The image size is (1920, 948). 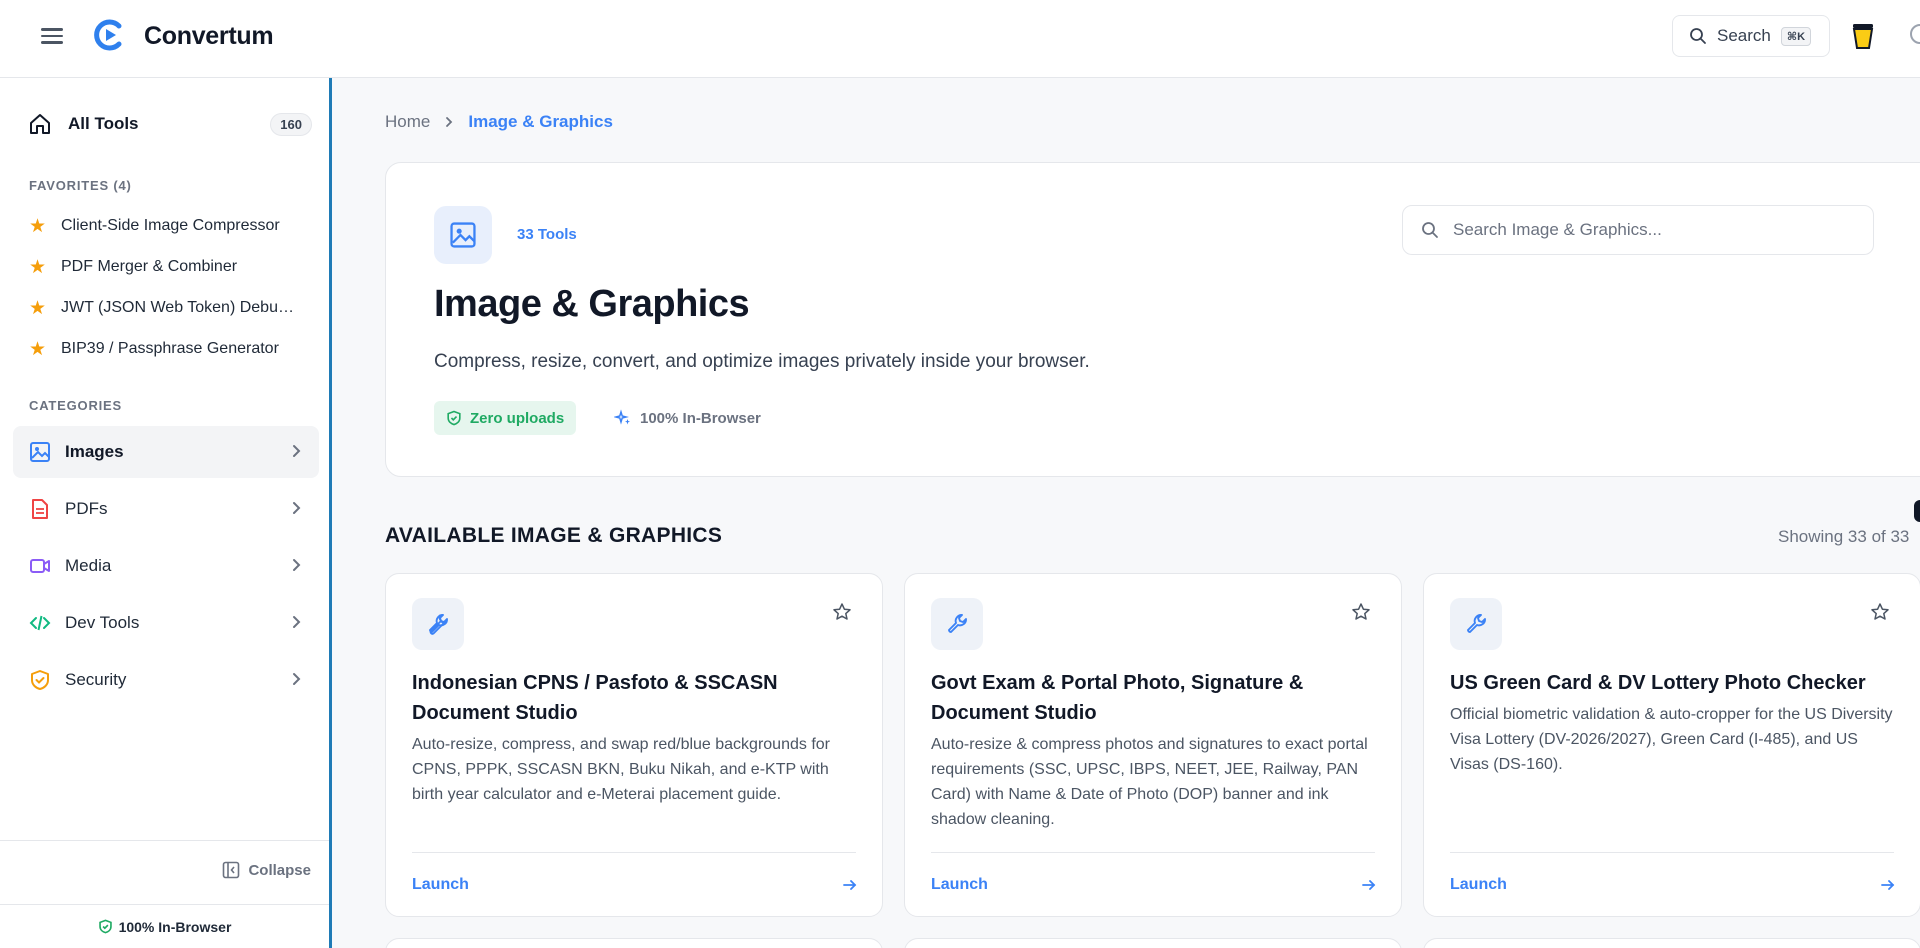 What do you see at coordinates (166, 623) in the screenshot?
I see `sidebar-item-dev-tools: Dev Tools` at bounding box center [166, 623].